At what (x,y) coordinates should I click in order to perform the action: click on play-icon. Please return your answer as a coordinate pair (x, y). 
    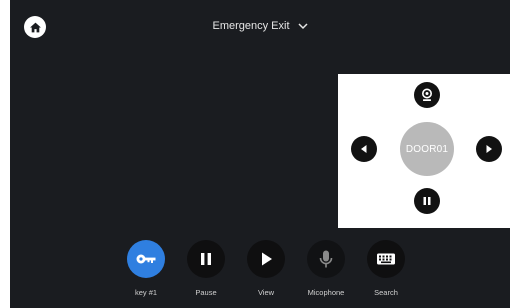
    Looking at the image, I should click on (267, 259).